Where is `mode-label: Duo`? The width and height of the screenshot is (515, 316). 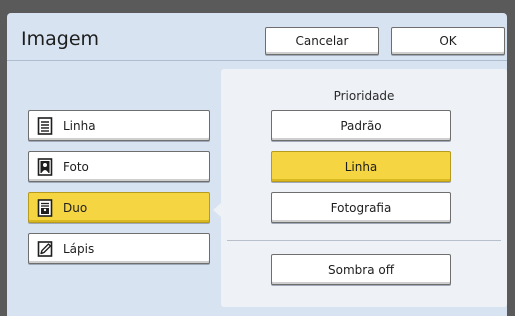 mode-label: Duo is located at coordinates (75, 207).